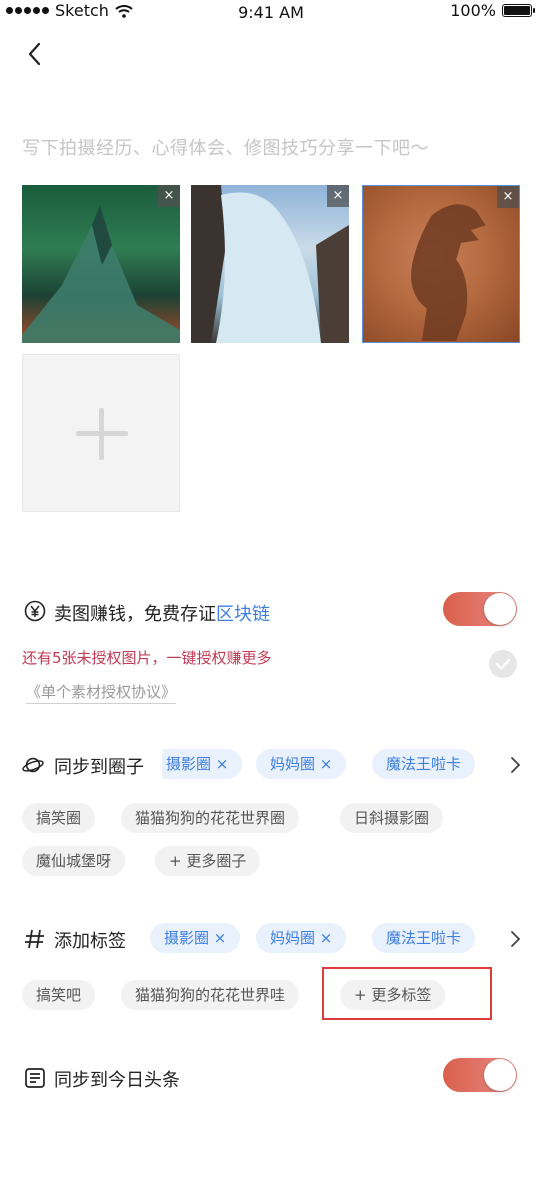  What do you see at coordinates (202, 764) in the screenshot?
I see `selected-circle-chip: 摄影圈 ×` at bounding box center [202, 764].